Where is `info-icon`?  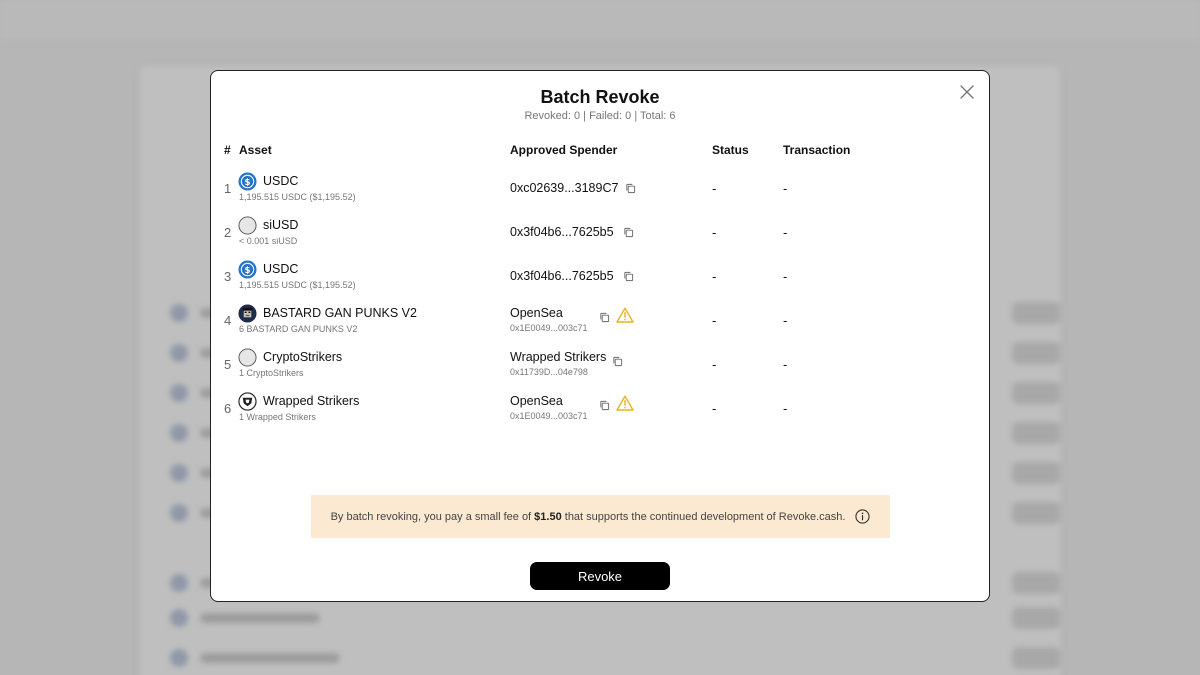
info-icon is located at coordinates (863, 516).